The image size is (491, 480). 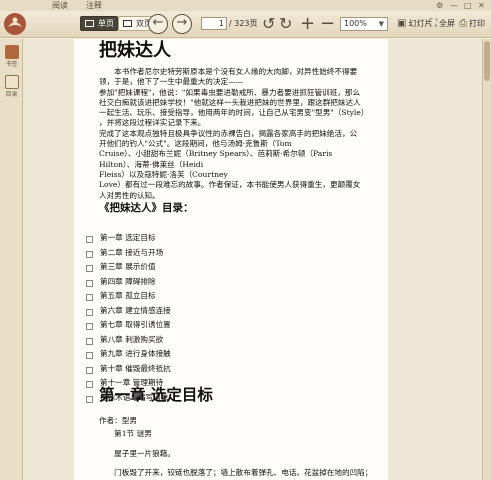 I want to click on fullscreen-button: ⛶ 全屏, so click(x=442, y=24).